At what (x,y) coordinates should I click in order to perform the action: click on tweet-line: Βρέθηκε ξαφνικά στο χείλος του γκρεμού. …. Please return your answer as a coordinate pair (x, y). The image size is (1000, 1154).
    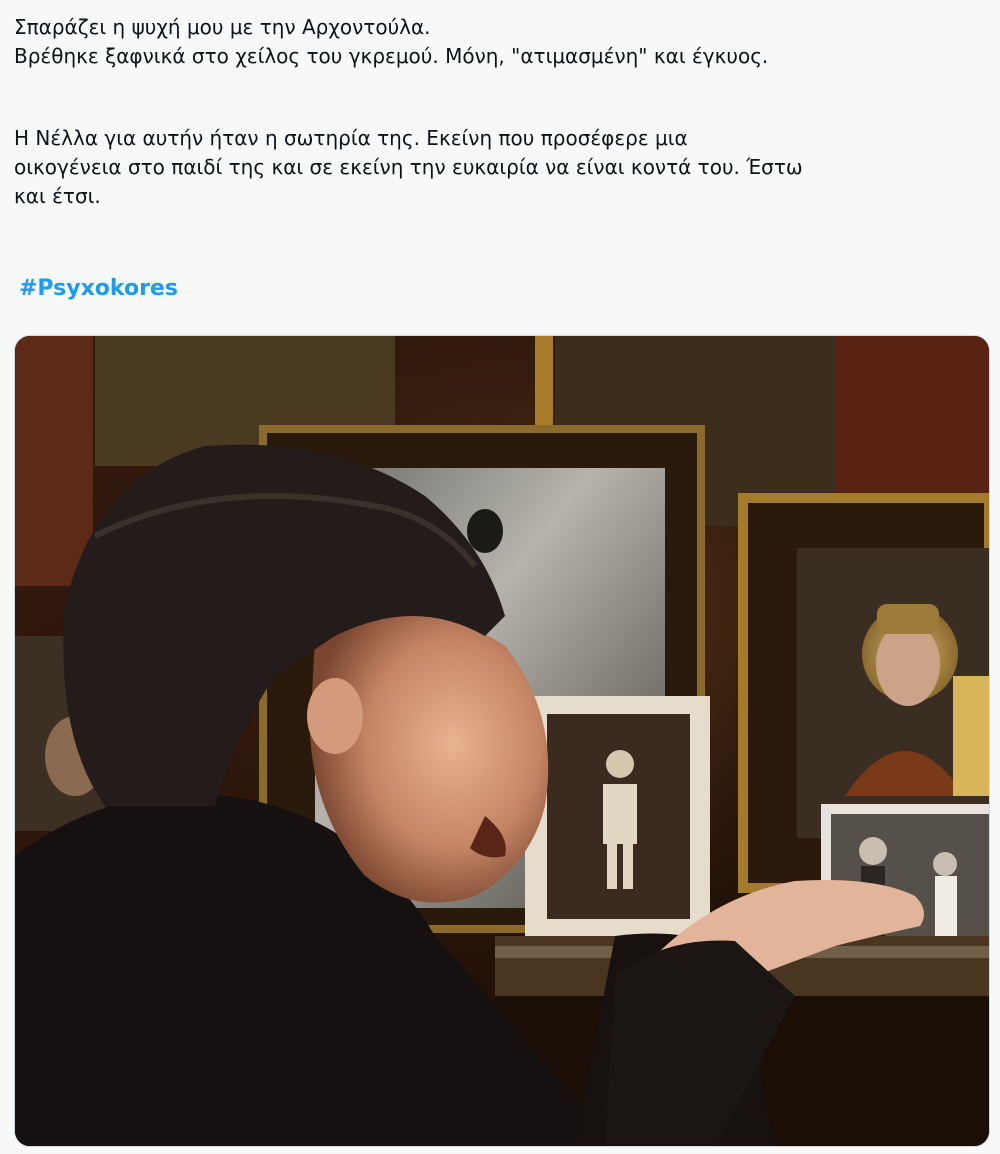
    Looking at the image, I should click on (391, 56).